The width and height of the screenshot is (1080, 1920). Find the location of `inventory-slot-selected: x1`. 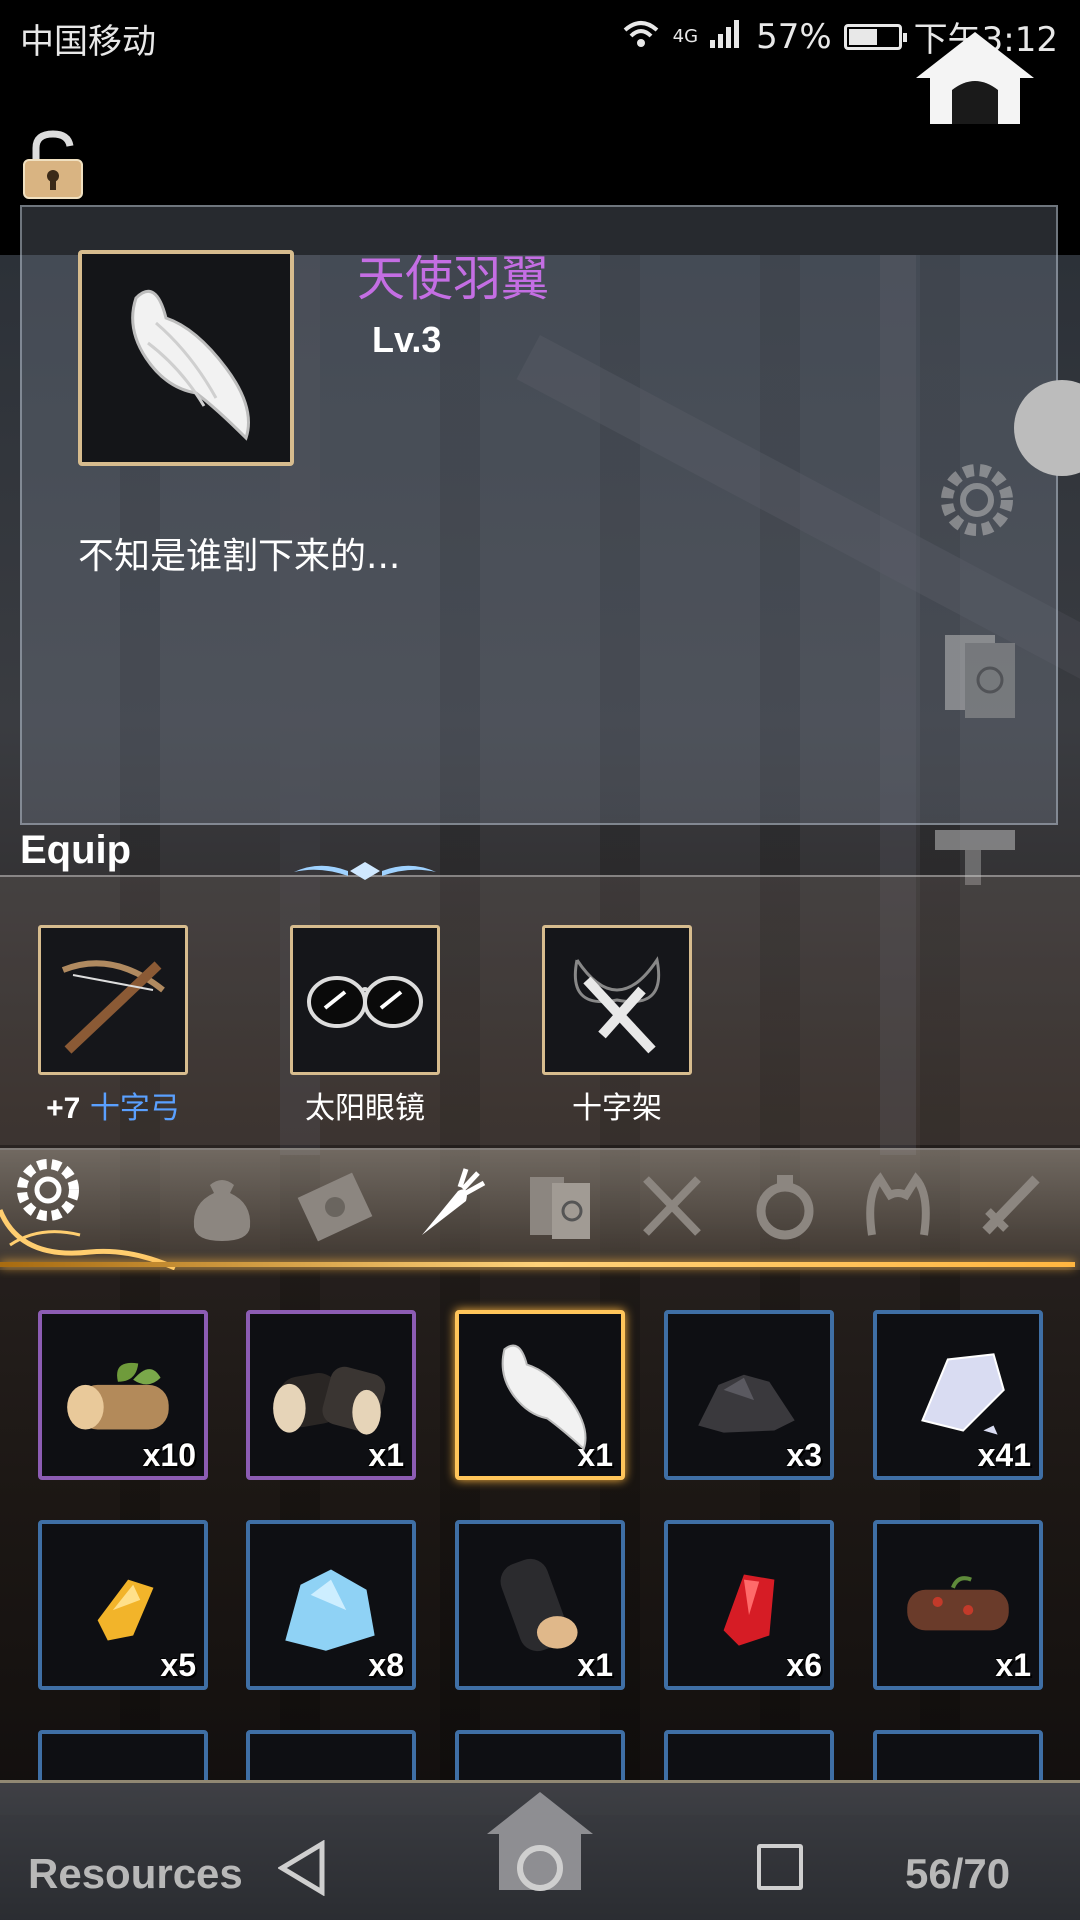

inventory-slot-selected: x1 is located at coordinates (540, 1395).